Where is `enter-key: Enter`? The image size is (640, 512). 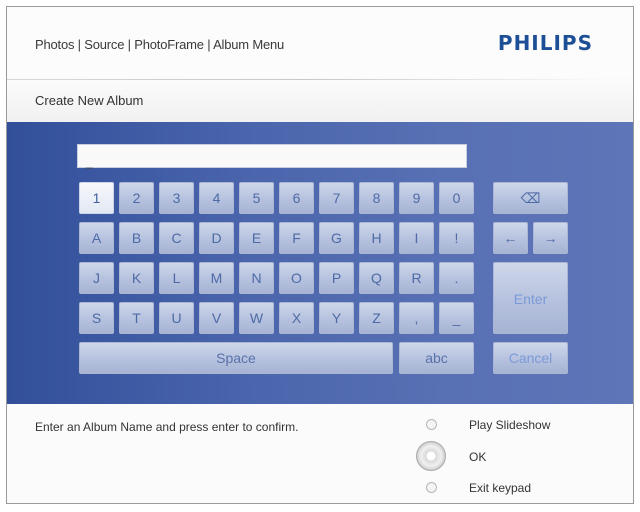
enter-key: Enter is located at coordinates (530, 298).